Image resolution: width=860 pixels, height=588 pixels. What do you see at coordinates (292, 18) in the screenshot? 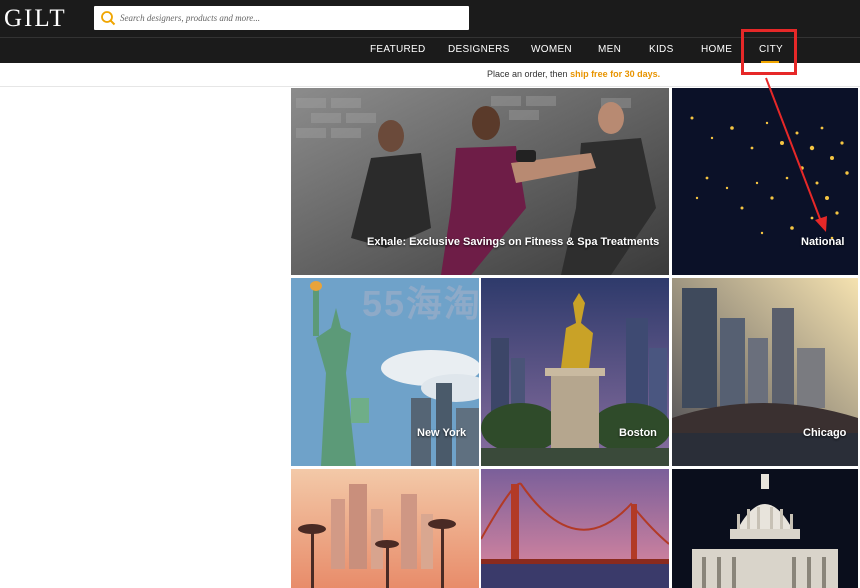
I see `search-input` at bounding box center [292, 18].